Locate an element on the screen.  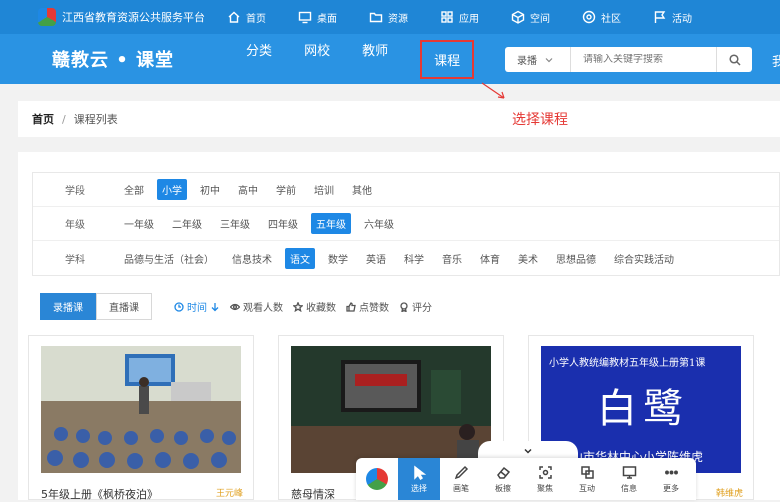
sort-likes: 点赞数 is located at coordinates (367, 306).